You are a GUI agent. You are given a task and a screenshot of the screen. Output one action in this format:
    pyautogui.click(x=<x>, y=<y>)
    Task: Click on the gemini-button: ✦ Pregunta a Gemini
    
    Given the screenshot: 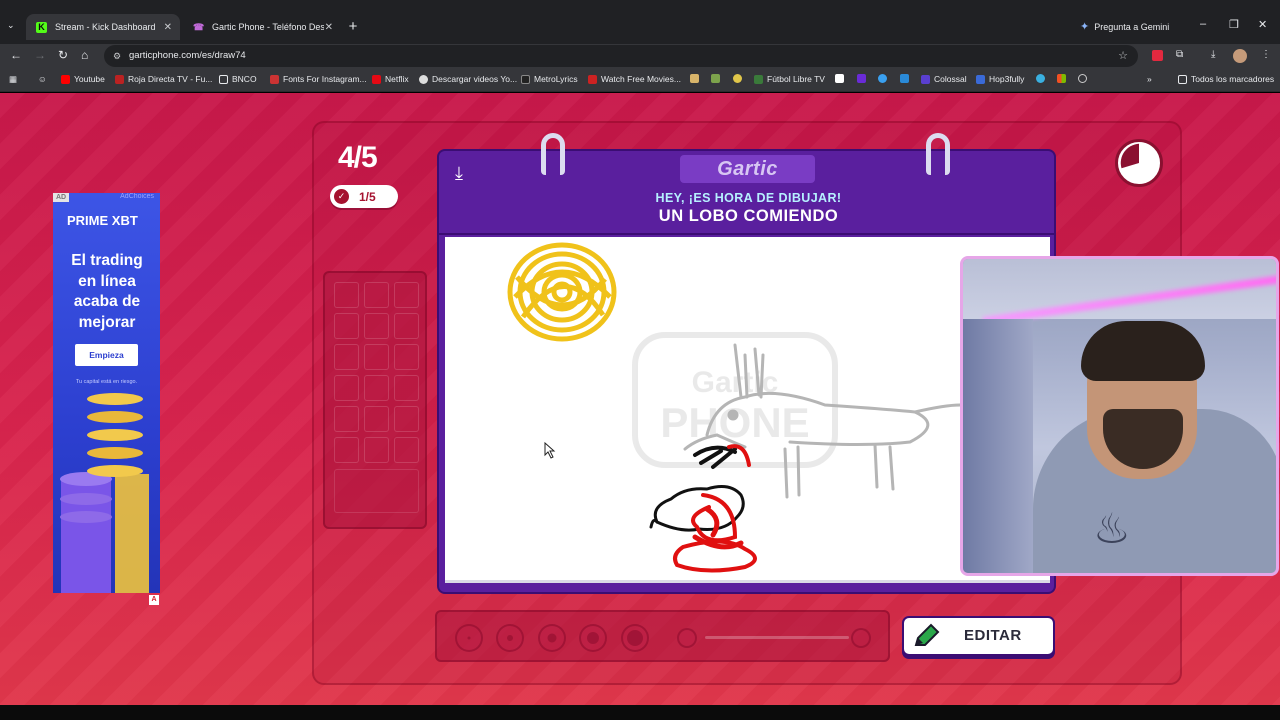 What is the action you would take?
    pyautogui.click(x=1124, y=26)
    